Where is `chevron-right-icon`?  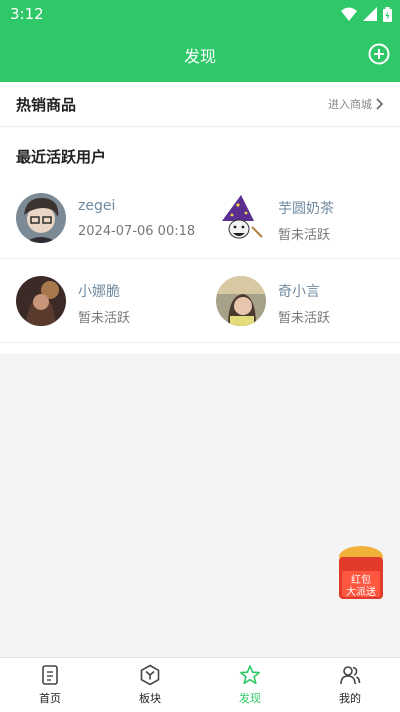 chevron-right-icon is located at coordinates (380, 104).